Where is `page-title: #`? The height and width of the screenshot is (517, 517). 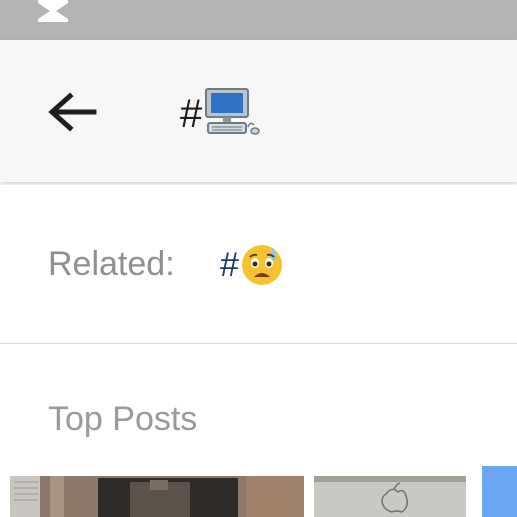 page-title: # is located at coordinates (220, 114).